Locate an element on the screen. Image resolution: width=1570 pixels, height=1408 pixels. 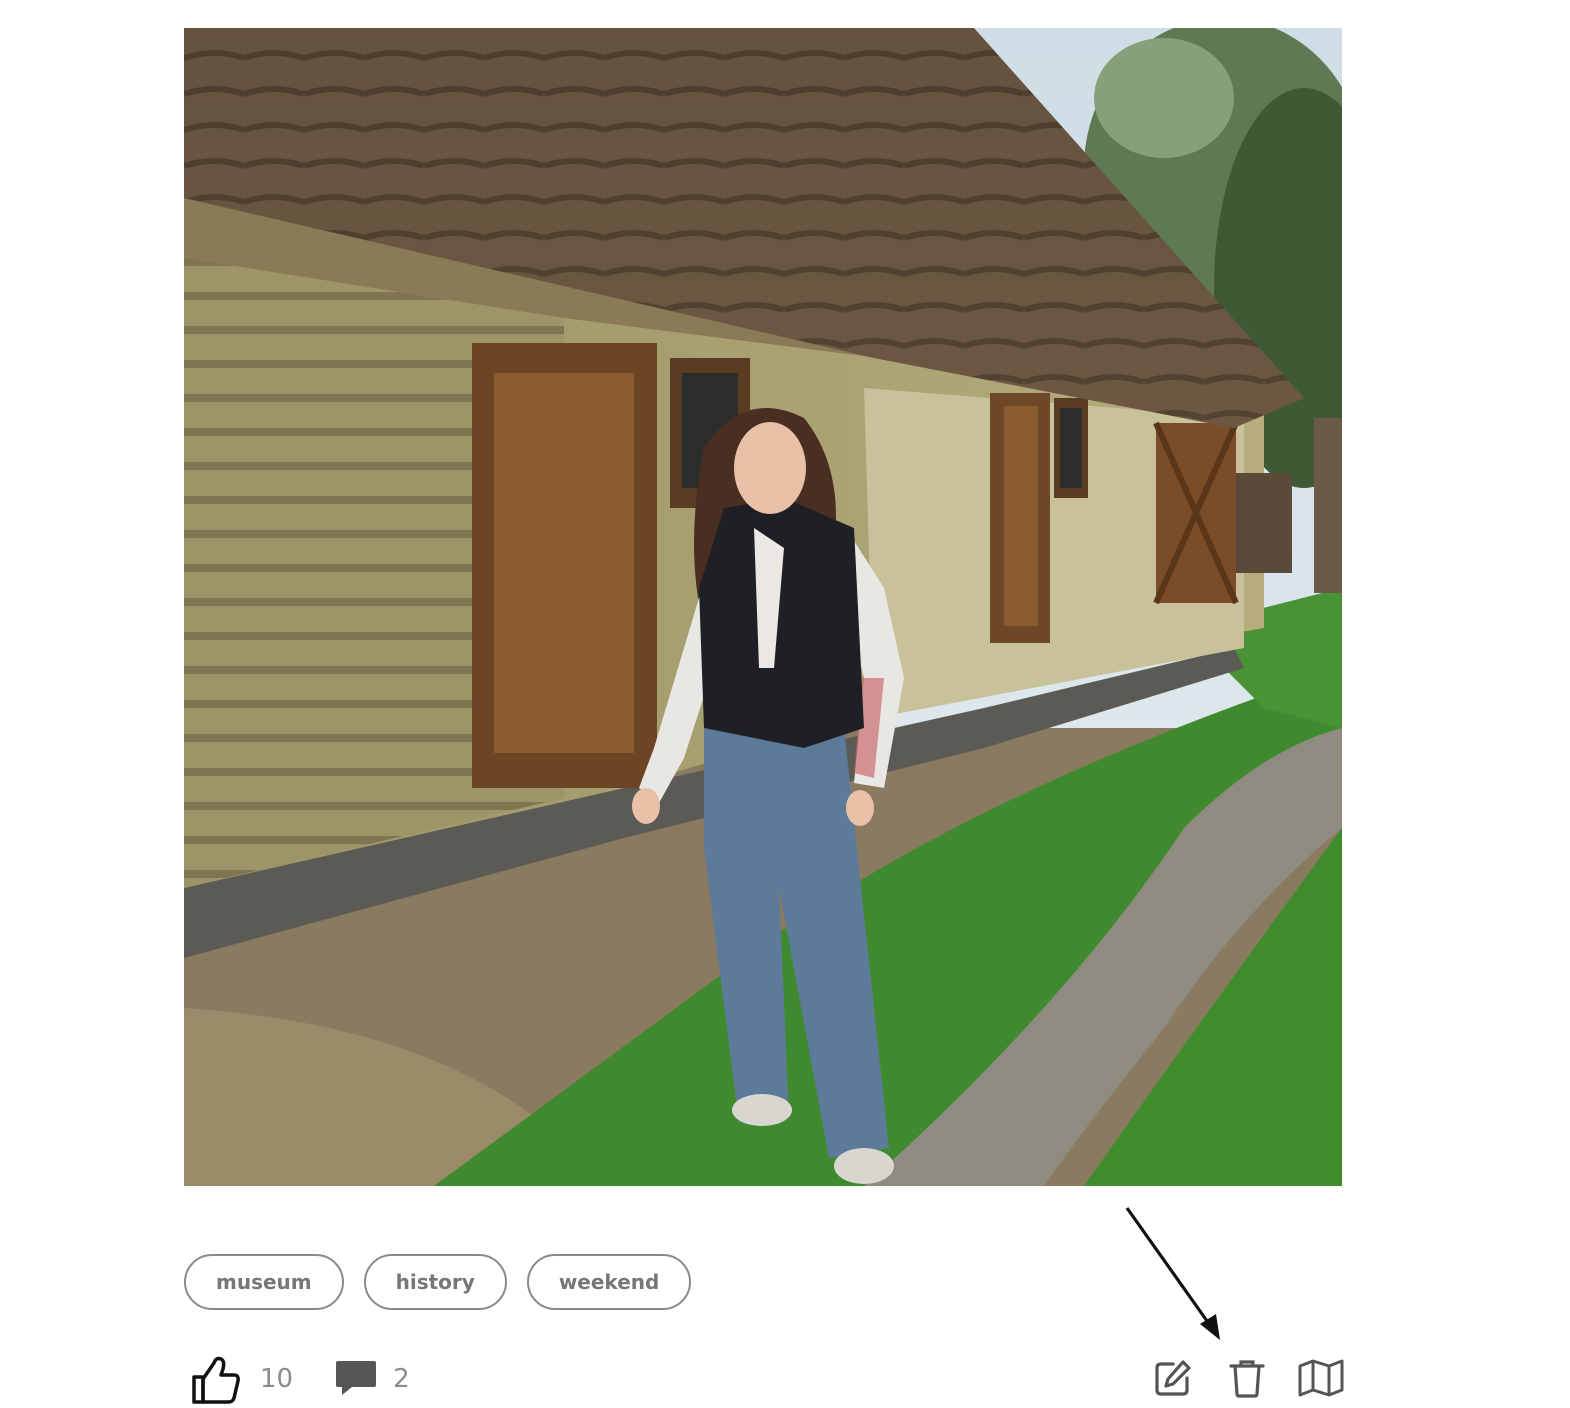
map-icon is located at coordinates (1321, 1378).